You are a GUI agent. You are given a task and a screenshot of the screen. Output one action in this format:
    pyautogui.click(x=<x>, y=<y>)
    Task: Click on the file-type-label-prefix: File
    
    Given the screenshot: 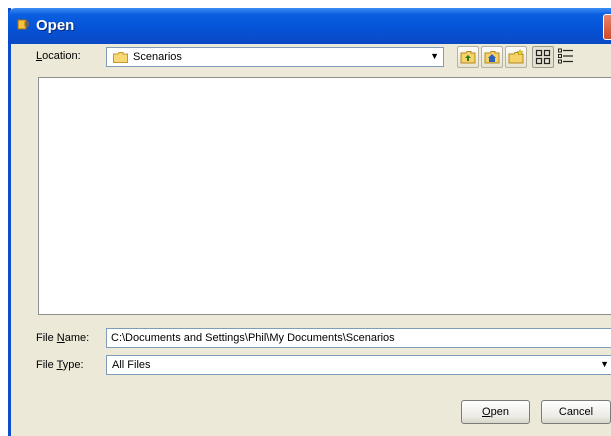 What is the action you would take?
    pyautogui.click(x=46, y=365)
    